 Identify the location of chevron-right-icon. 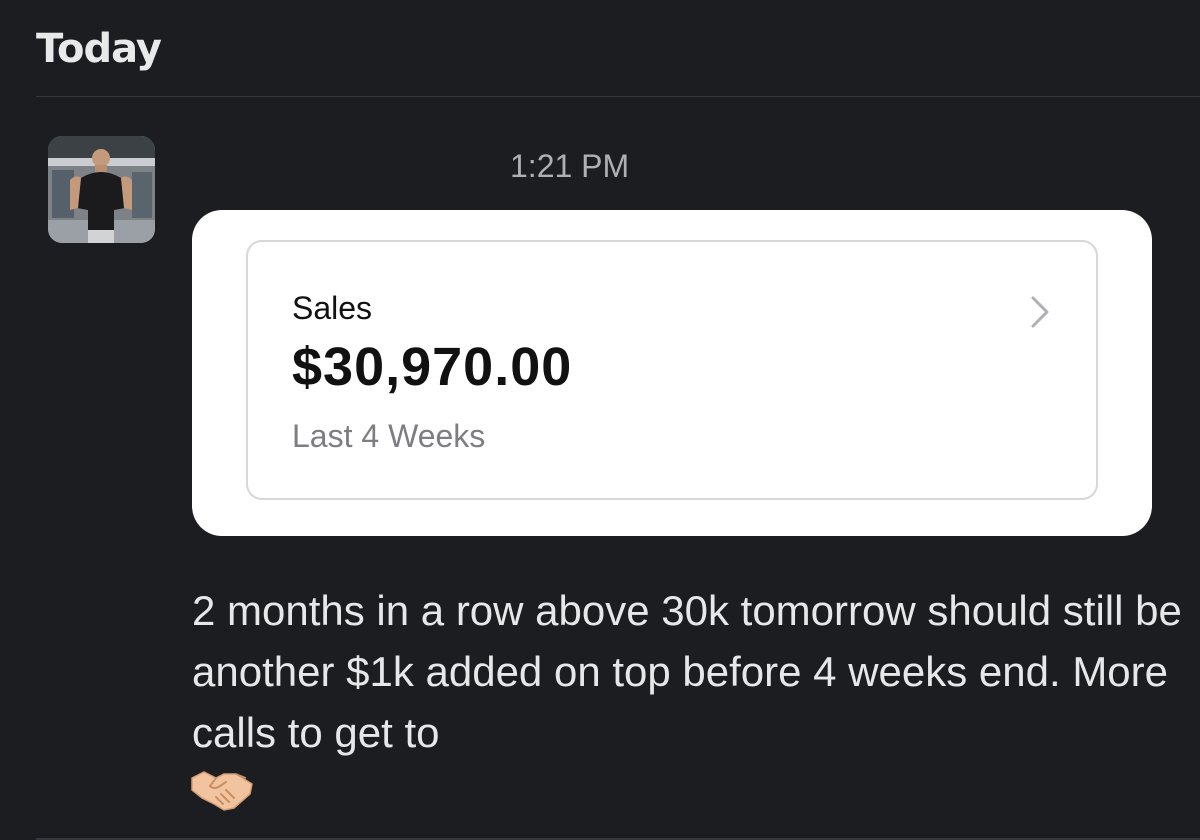
(1040, 312).